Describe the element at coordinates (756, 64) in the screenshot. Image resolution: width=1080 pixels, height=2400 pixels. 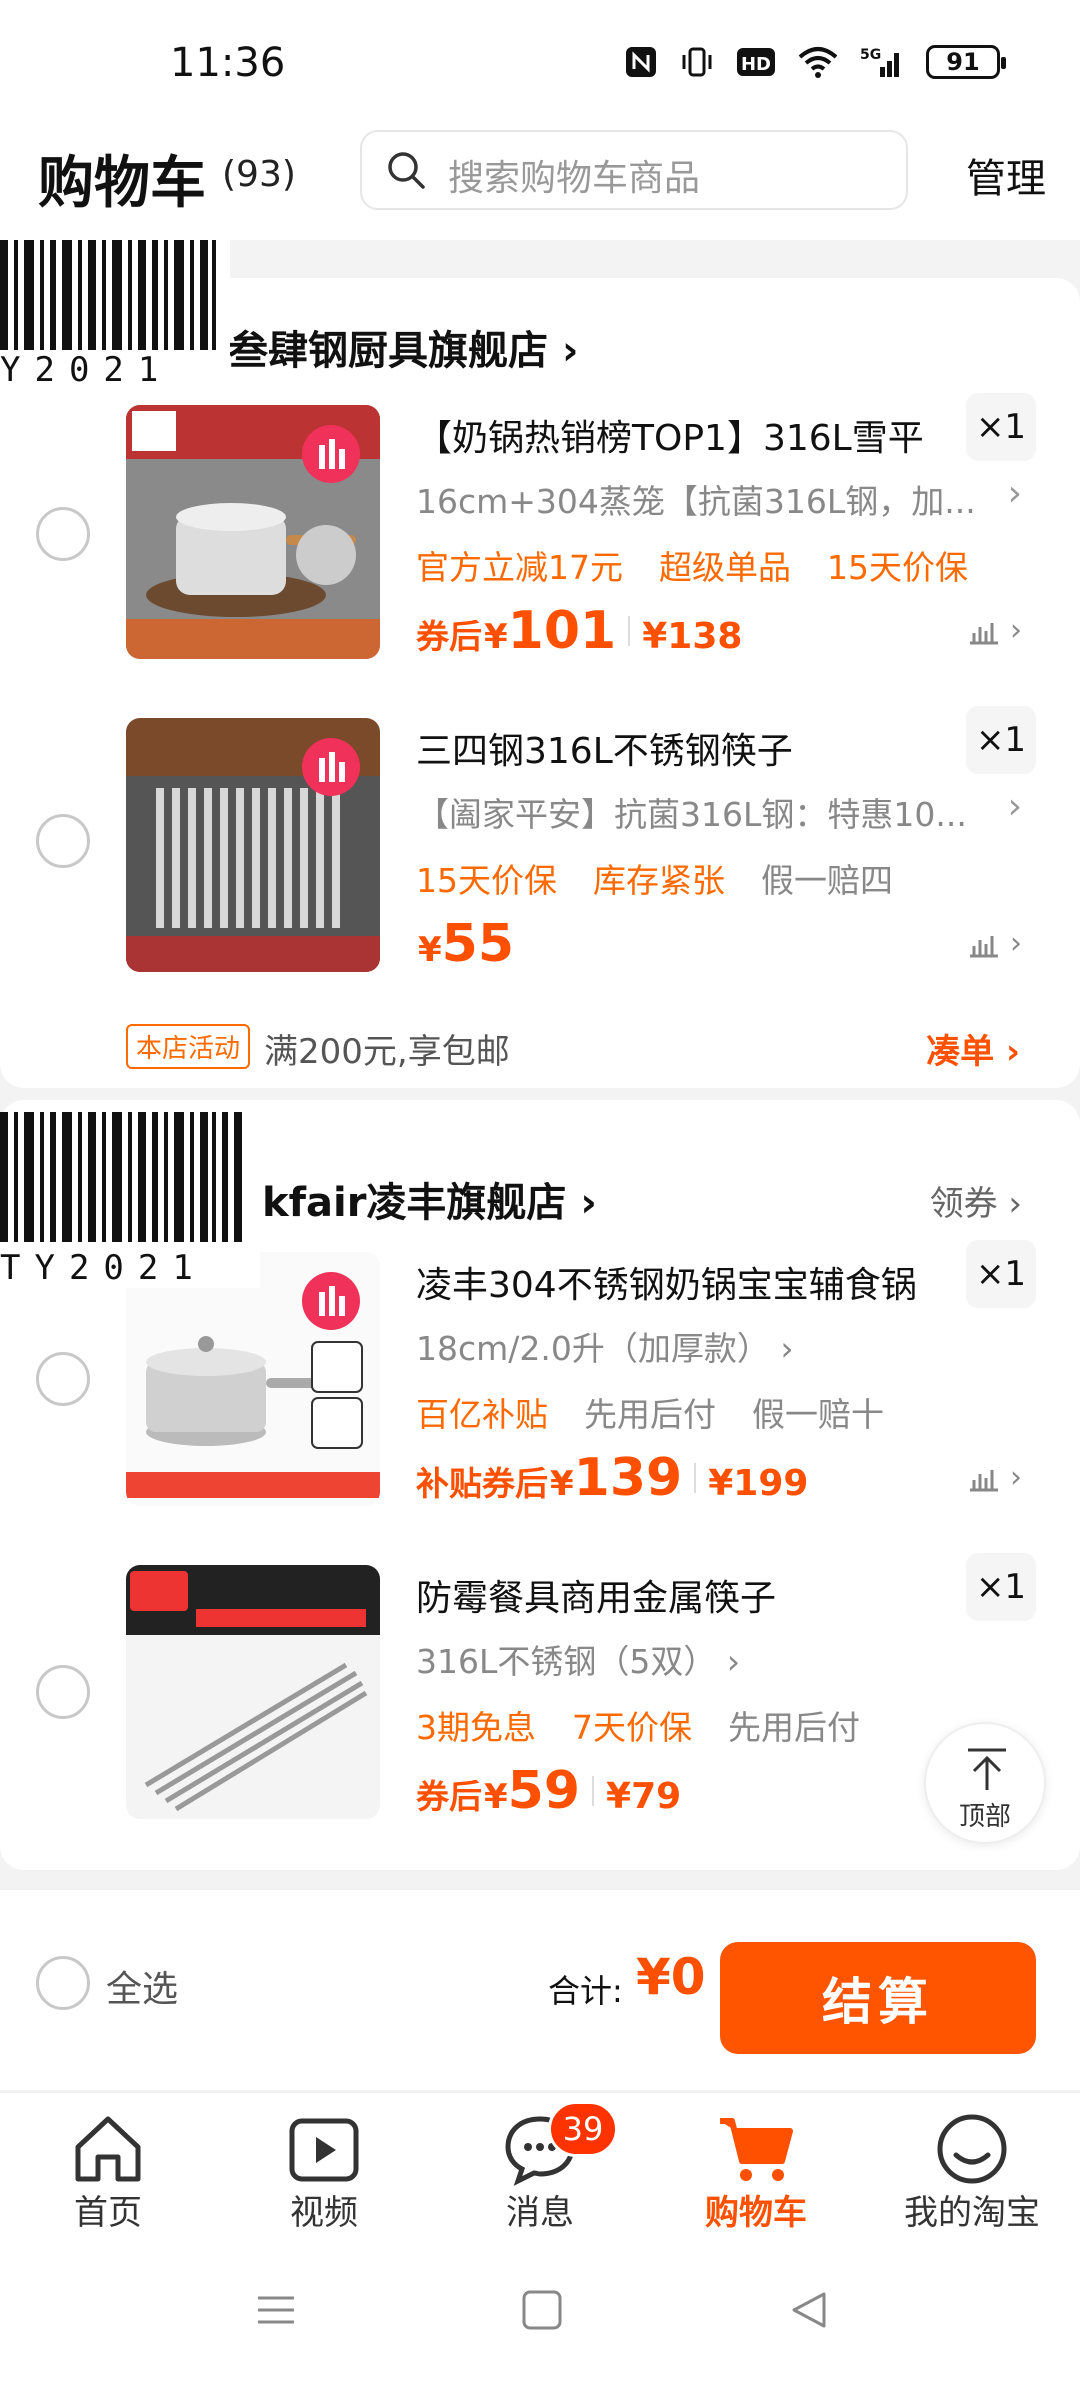
I see `svg-text: HD` at that location.